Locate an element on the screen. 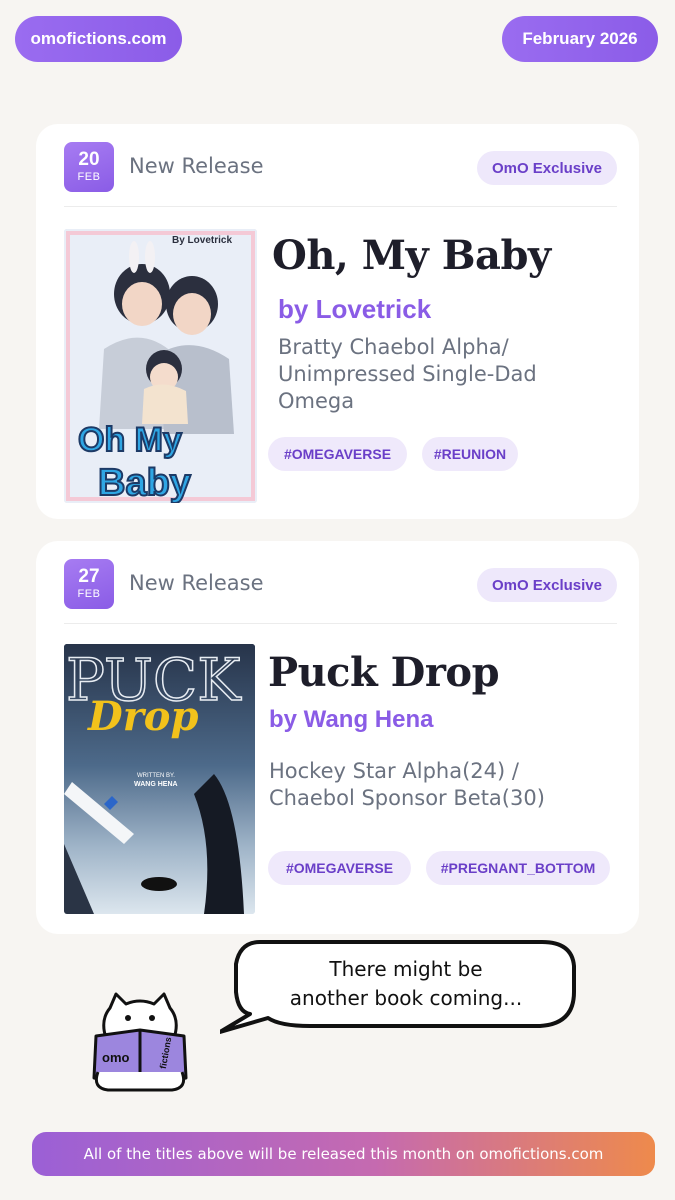  date-day: 27 is located at coordinates (89, 576).